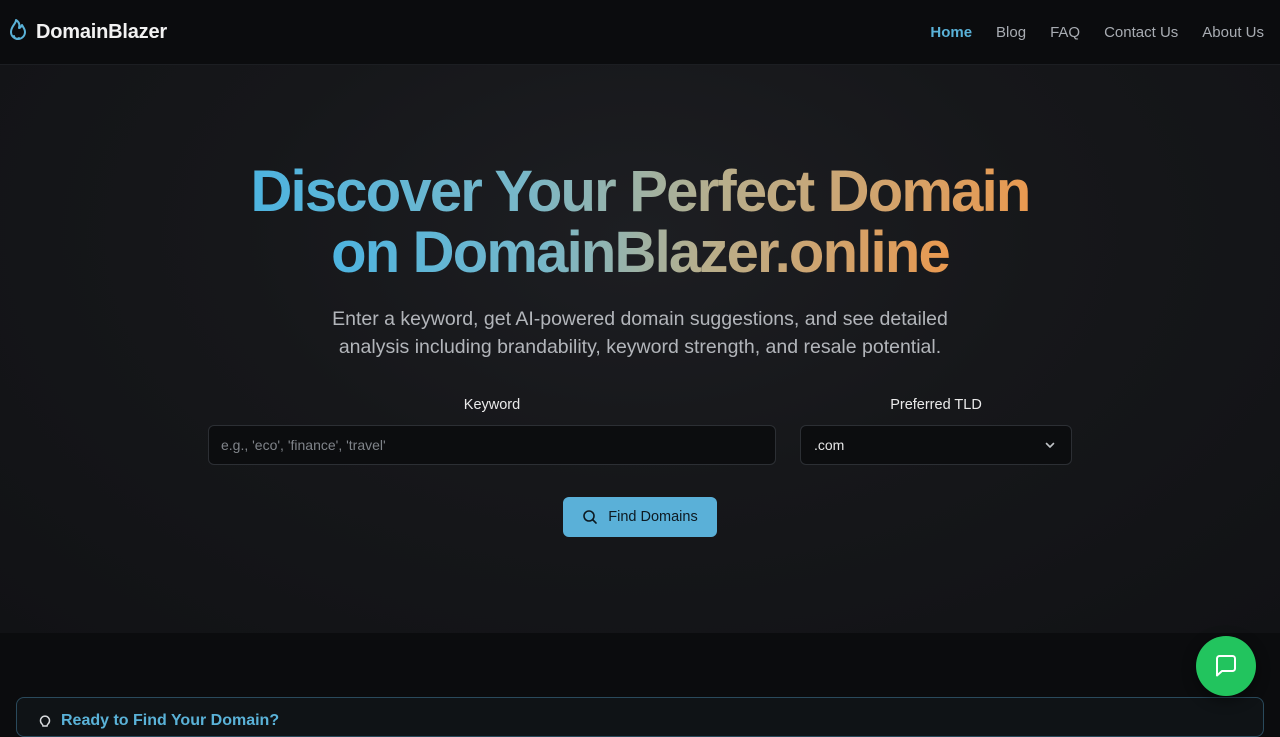  What do you see at coordinates (1050, 445) in the screenshot?
I see `chevron-down-icon` at bounding box center [1050, 445].